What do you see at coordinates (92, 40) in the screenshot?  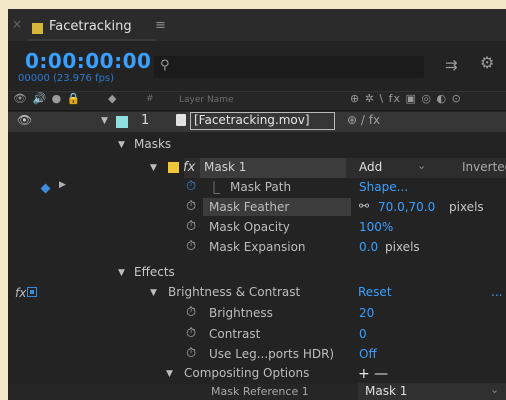 I see `tab-underline` at bounding box center [92, 40].